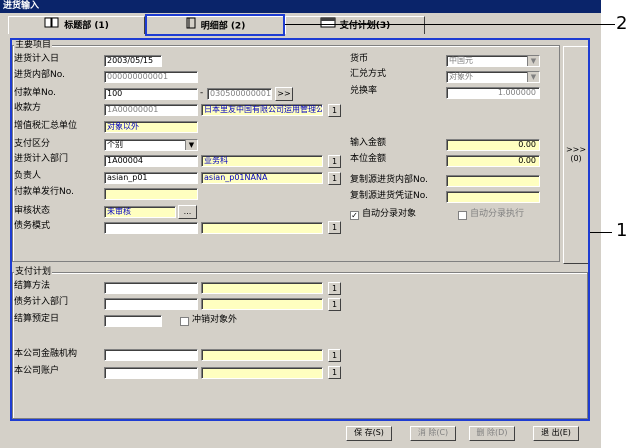 Image resolution: width=632 pixels, height=448 pixels. What do you see at coordinates (622, 23) in the screenshot?
I see `callout-2: 2` at bounding box center [622, 23].